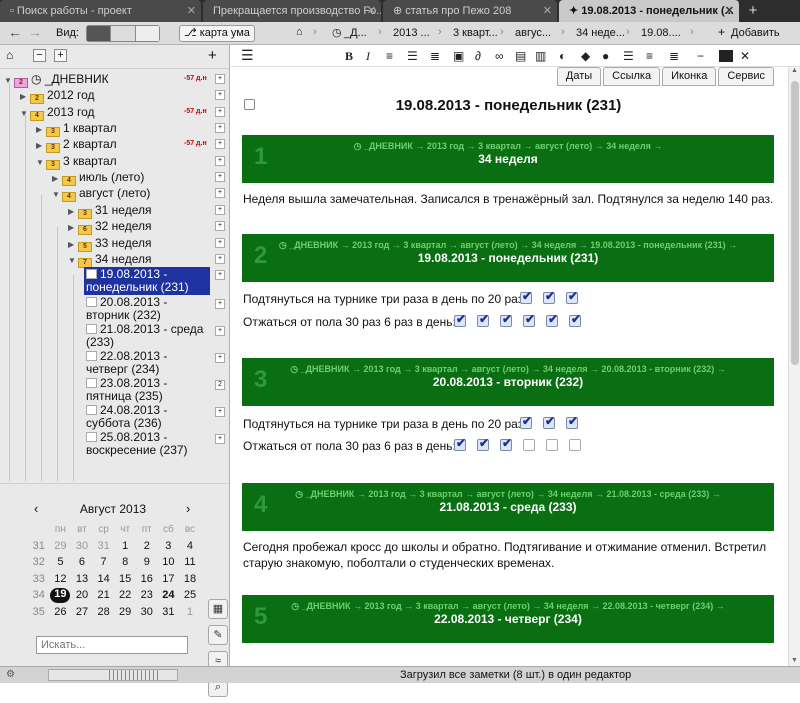  I want to click on tab-search-job: ▫ Поиск работы - проект ✕, so click(100, 11).